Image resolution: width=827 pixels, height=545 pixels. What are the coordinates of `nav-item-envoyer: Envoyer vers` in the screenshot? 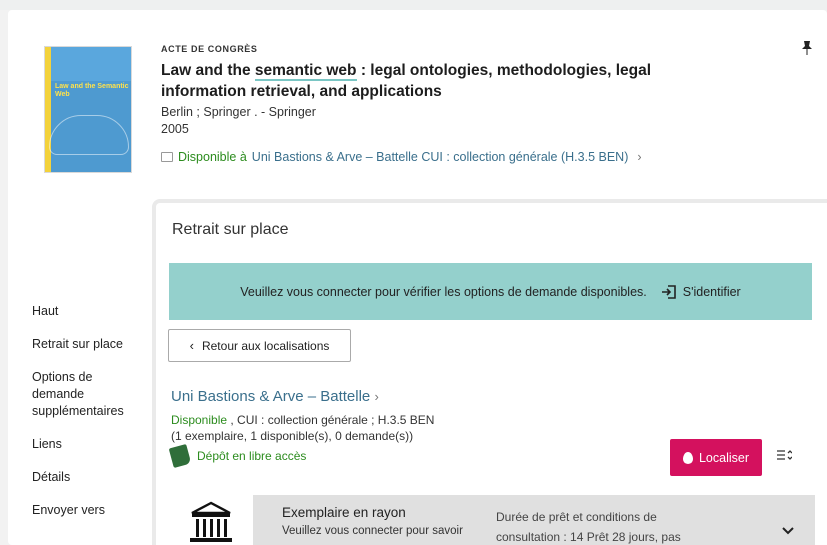 It's located at (82, 510).